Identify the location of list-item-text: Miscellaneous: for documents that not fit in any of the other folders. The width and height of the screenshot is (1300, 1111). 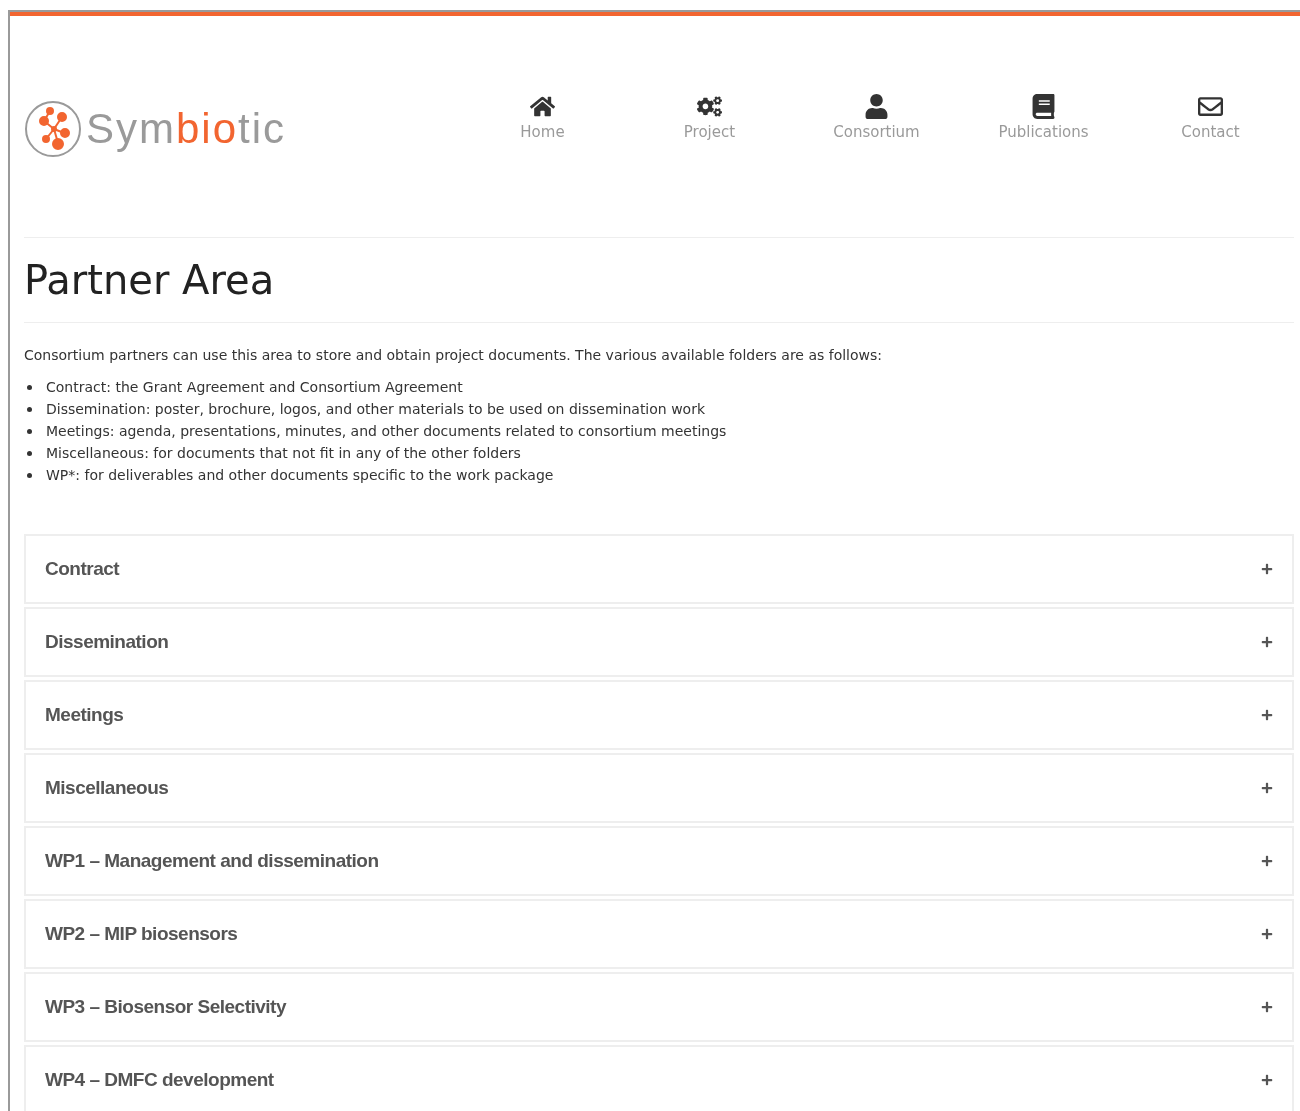
(283, 453).